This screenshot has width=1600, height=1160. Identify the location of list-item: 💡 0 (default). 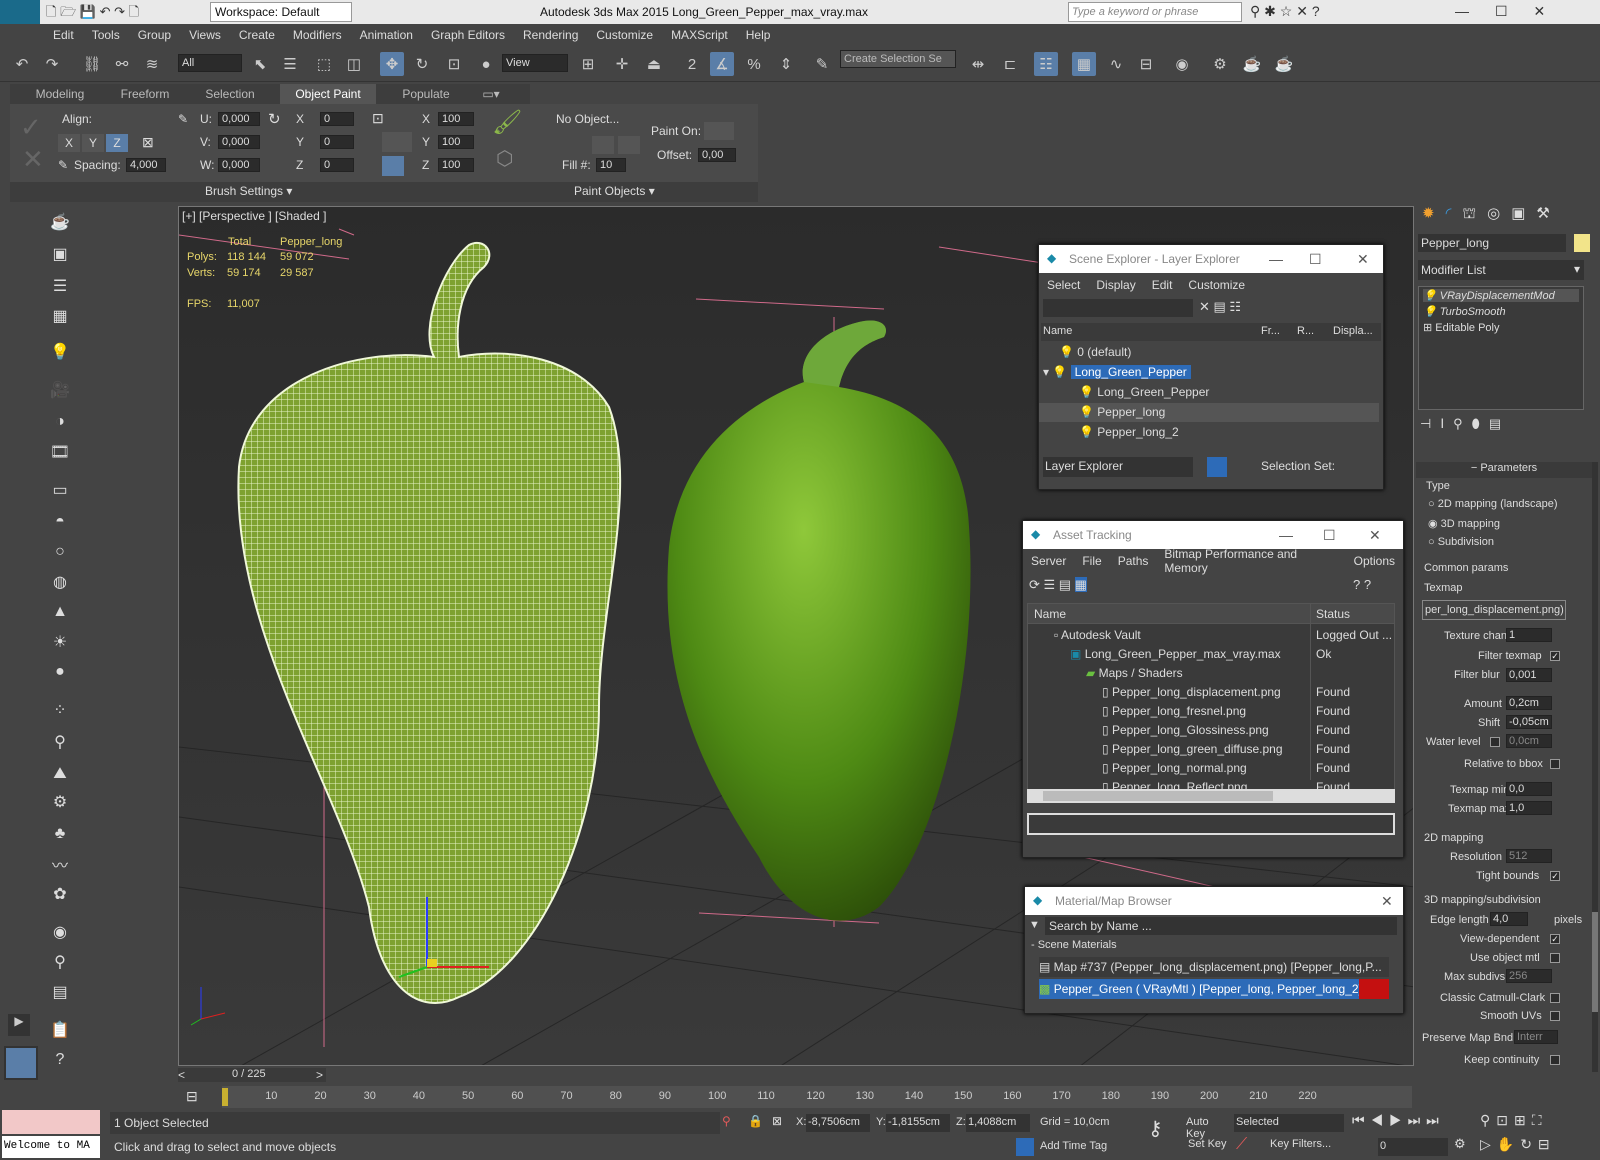
(1209, 352).